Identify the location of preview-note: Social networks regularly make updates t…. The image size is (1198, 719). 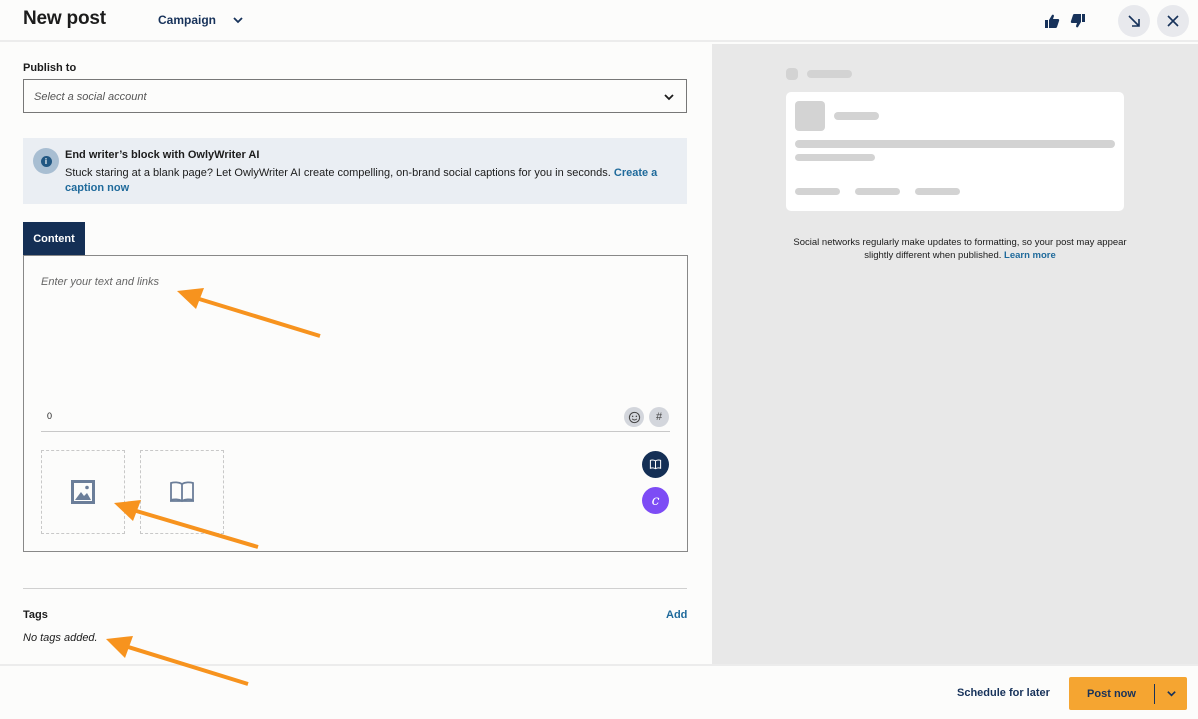
(960, 249).